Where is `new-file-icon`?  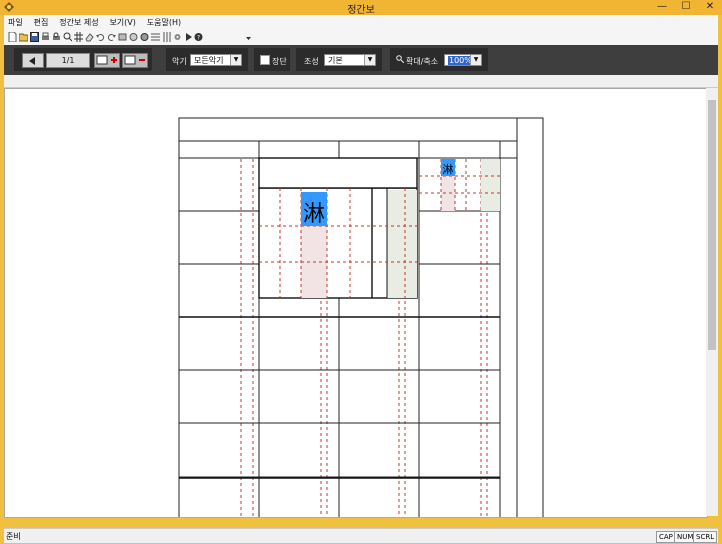 new-file-icon is located at coordinates (12, 37).